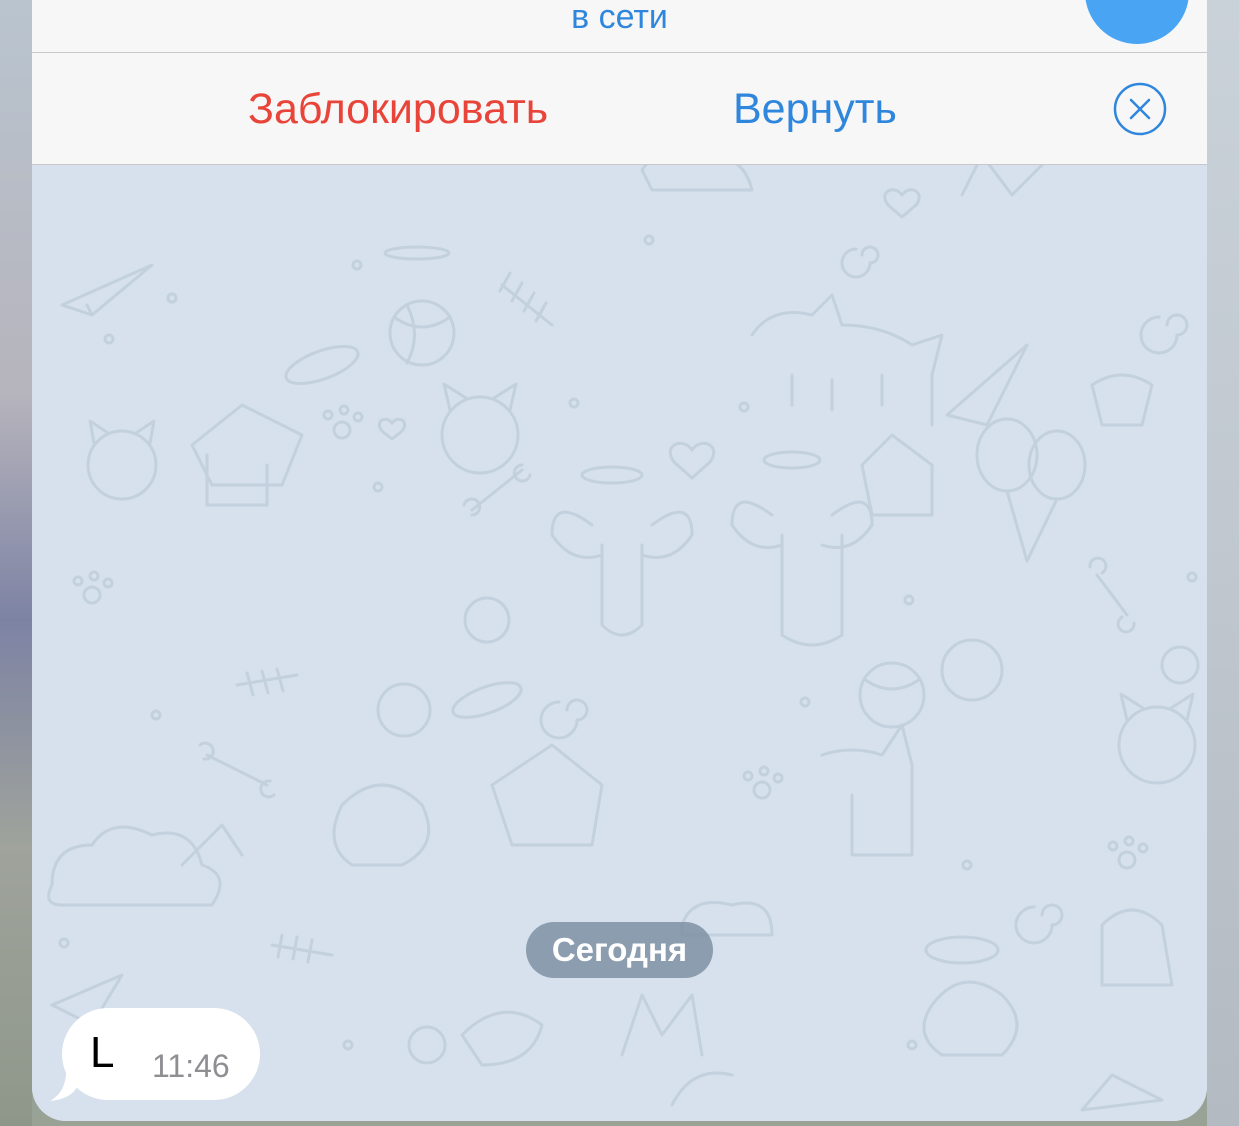 The image size is (1239, 1126). I want to click on navigation-bar: в сети, so click(619, 26).